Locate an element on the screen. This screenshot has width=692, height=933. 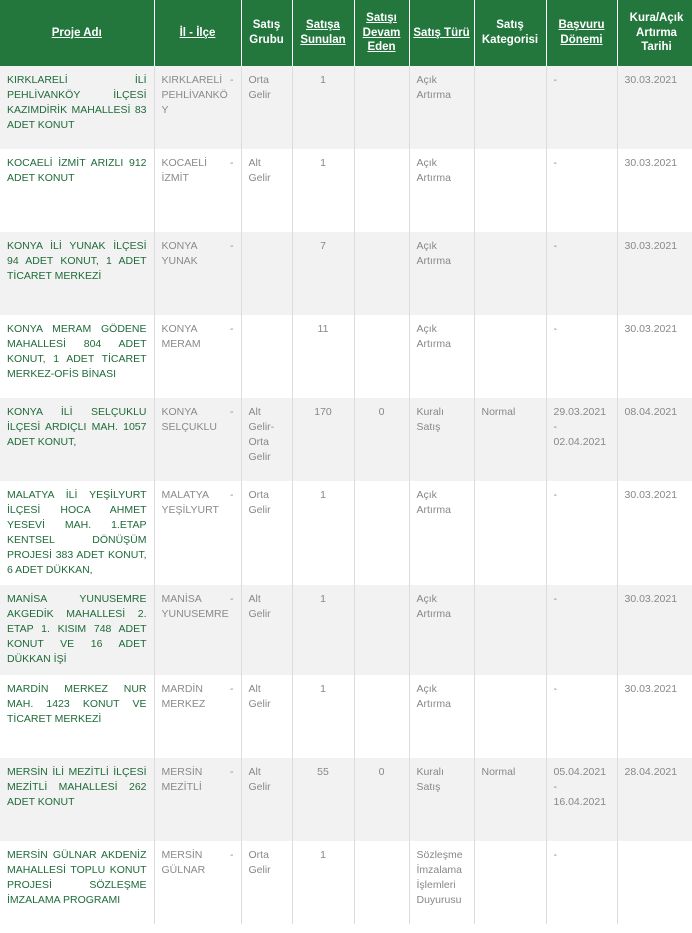
header-satis-turu: Satış Türü is located at coordinates (442, 33).